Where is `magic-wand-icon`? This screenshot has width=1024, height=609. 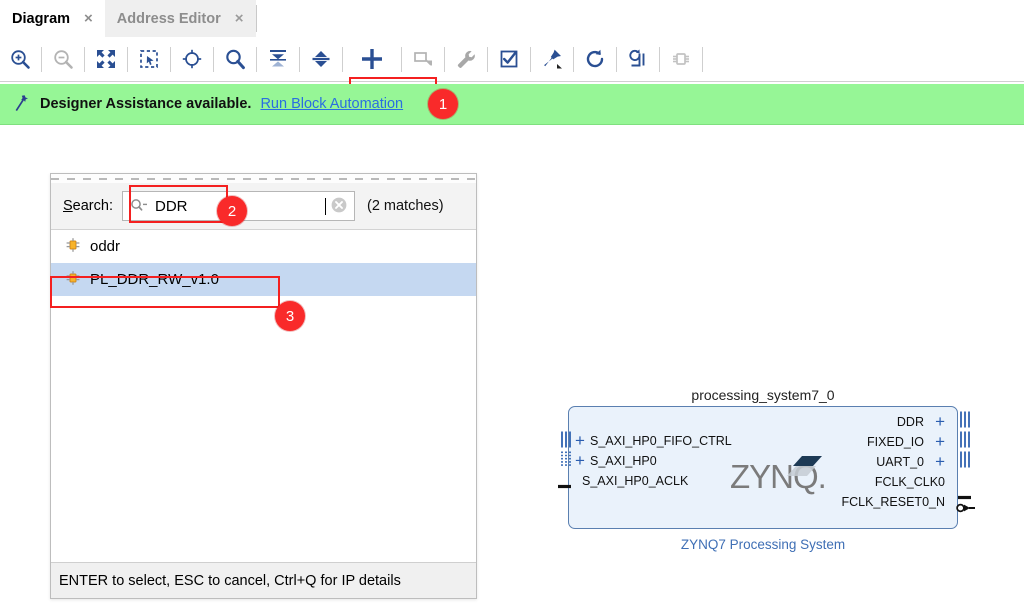 magic-wand-icon is located at coordinates (22, 104).